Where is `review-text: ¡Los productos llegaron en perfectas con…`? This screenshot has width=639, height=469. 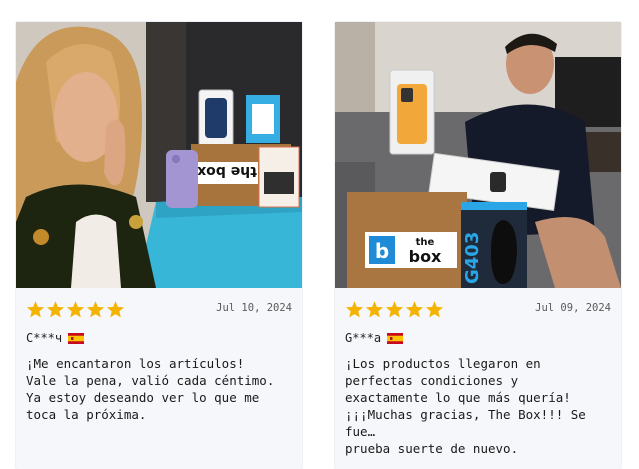
review-text: ¡Los productos llegaron en perfectas con… is located at coordinates (465, 406).